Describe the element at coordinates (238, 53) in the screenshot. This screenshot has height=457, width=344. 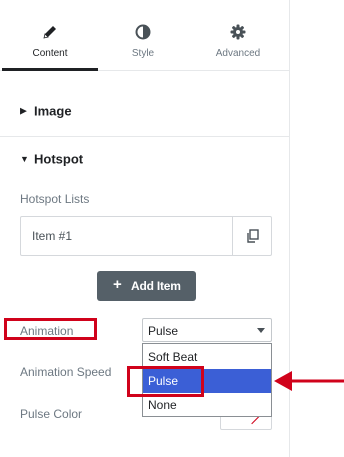
I see `tab-advanced-label: Advanced` at that location.